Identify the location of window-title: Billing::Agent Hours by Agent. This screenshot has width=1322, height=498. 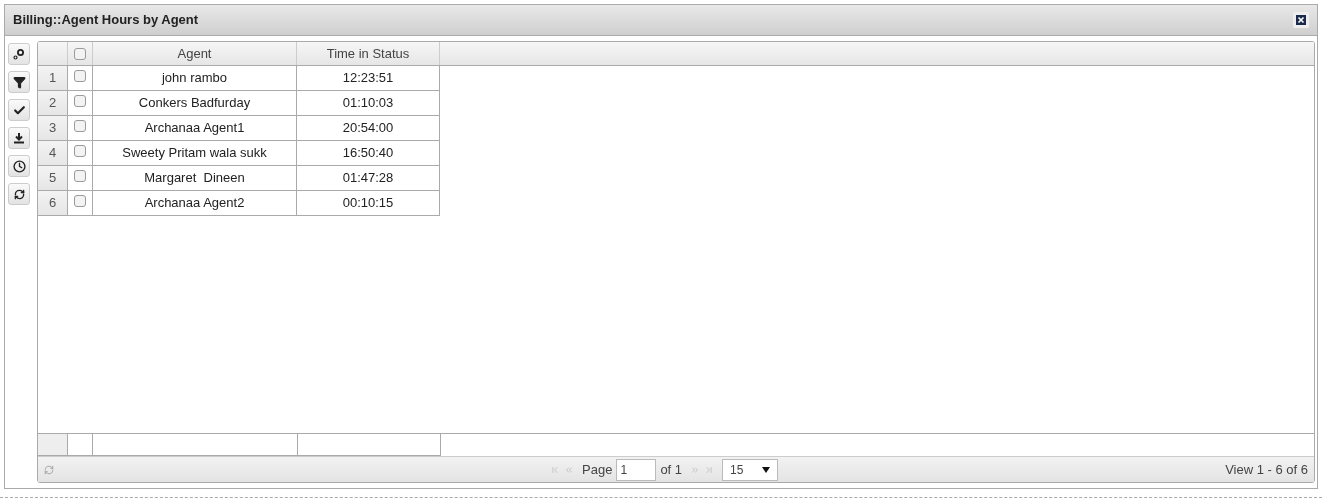
(106, 20).